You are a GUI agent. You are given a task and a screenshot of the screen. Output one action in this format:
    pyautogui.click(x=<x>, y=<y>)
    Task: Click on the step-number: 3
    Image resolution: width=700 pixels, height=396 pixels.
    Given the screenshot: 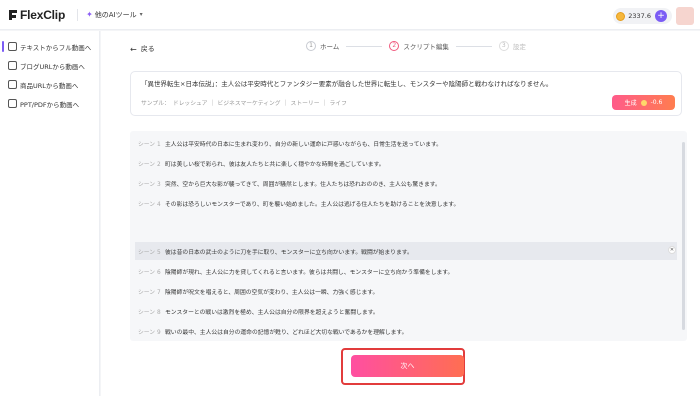 What is the action you would take?
    pyautogui.click(x=503, y=46)
    